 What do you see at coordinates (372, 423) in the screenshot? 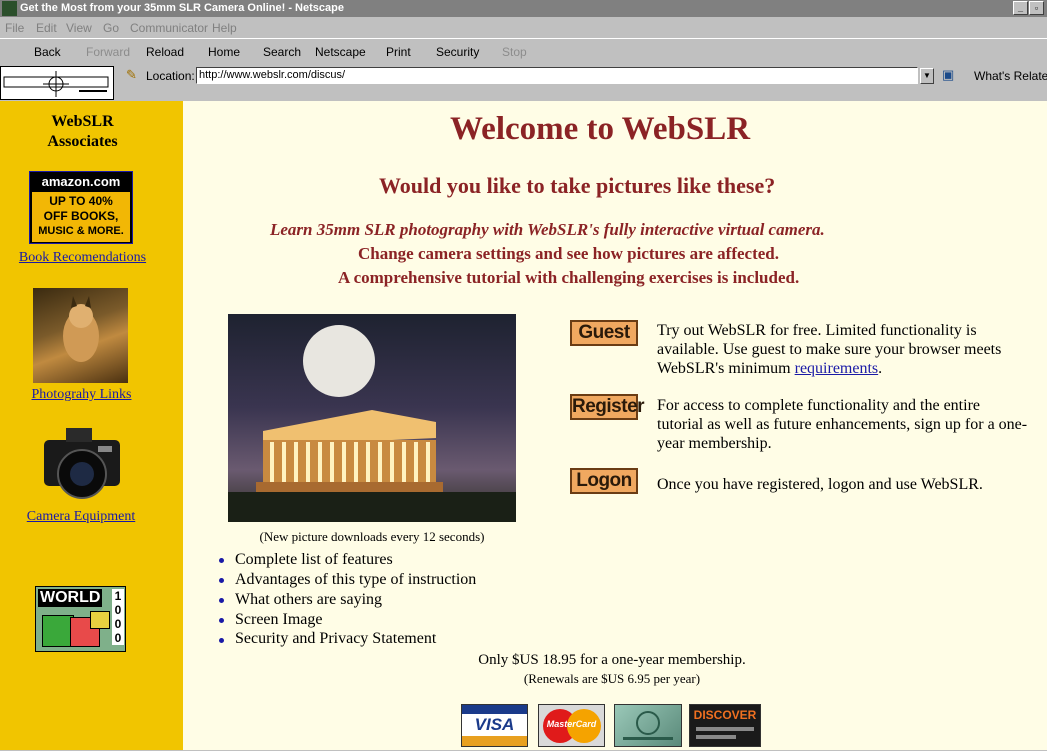
I see `memorial-moon-image` at bounding box center [372, 423].